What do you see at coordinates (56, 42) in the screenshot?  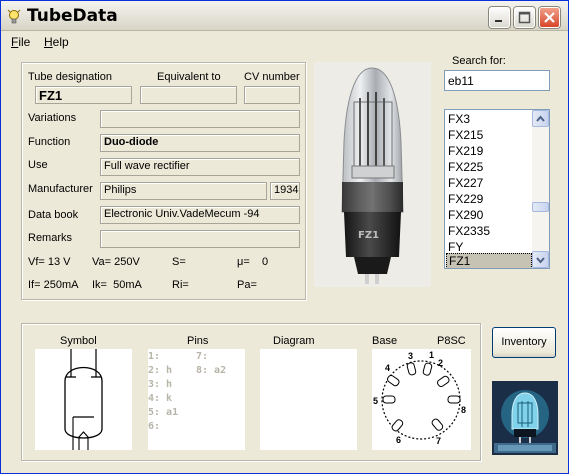 I see `menu-help: Help` at bounding box center [56, 42].